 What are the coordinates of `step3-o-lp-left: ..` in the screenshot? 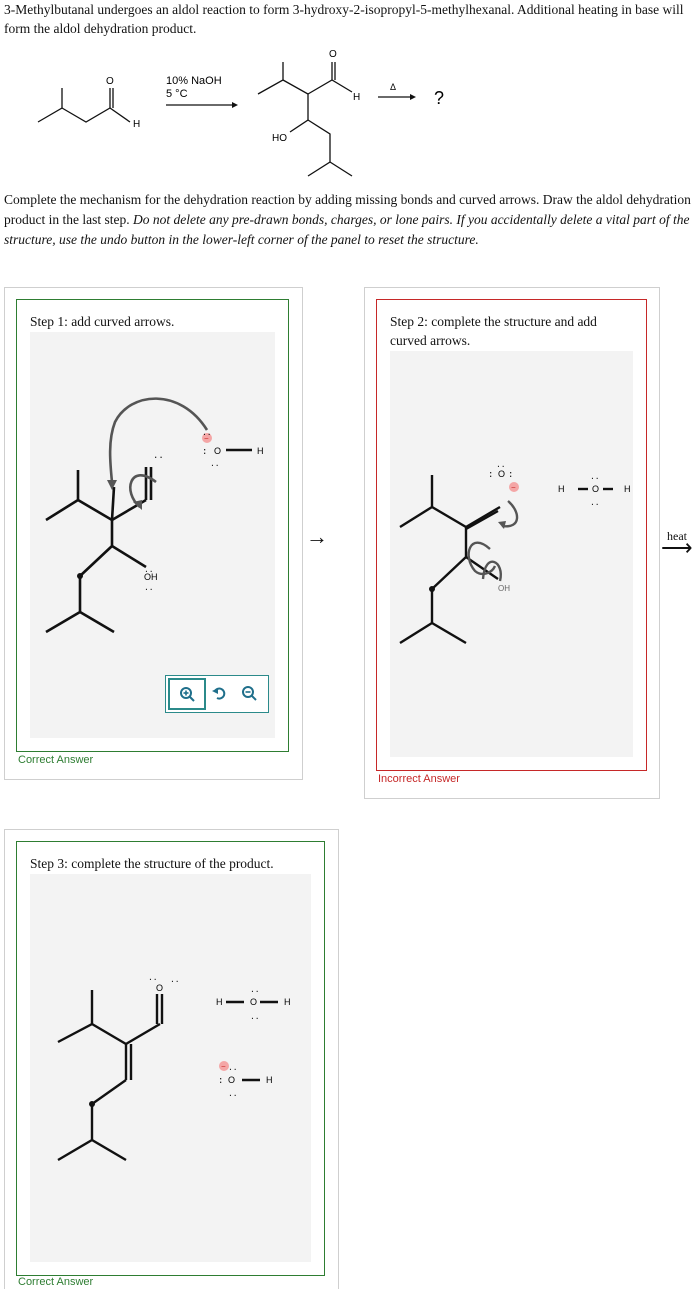 It's located at (153, 978).